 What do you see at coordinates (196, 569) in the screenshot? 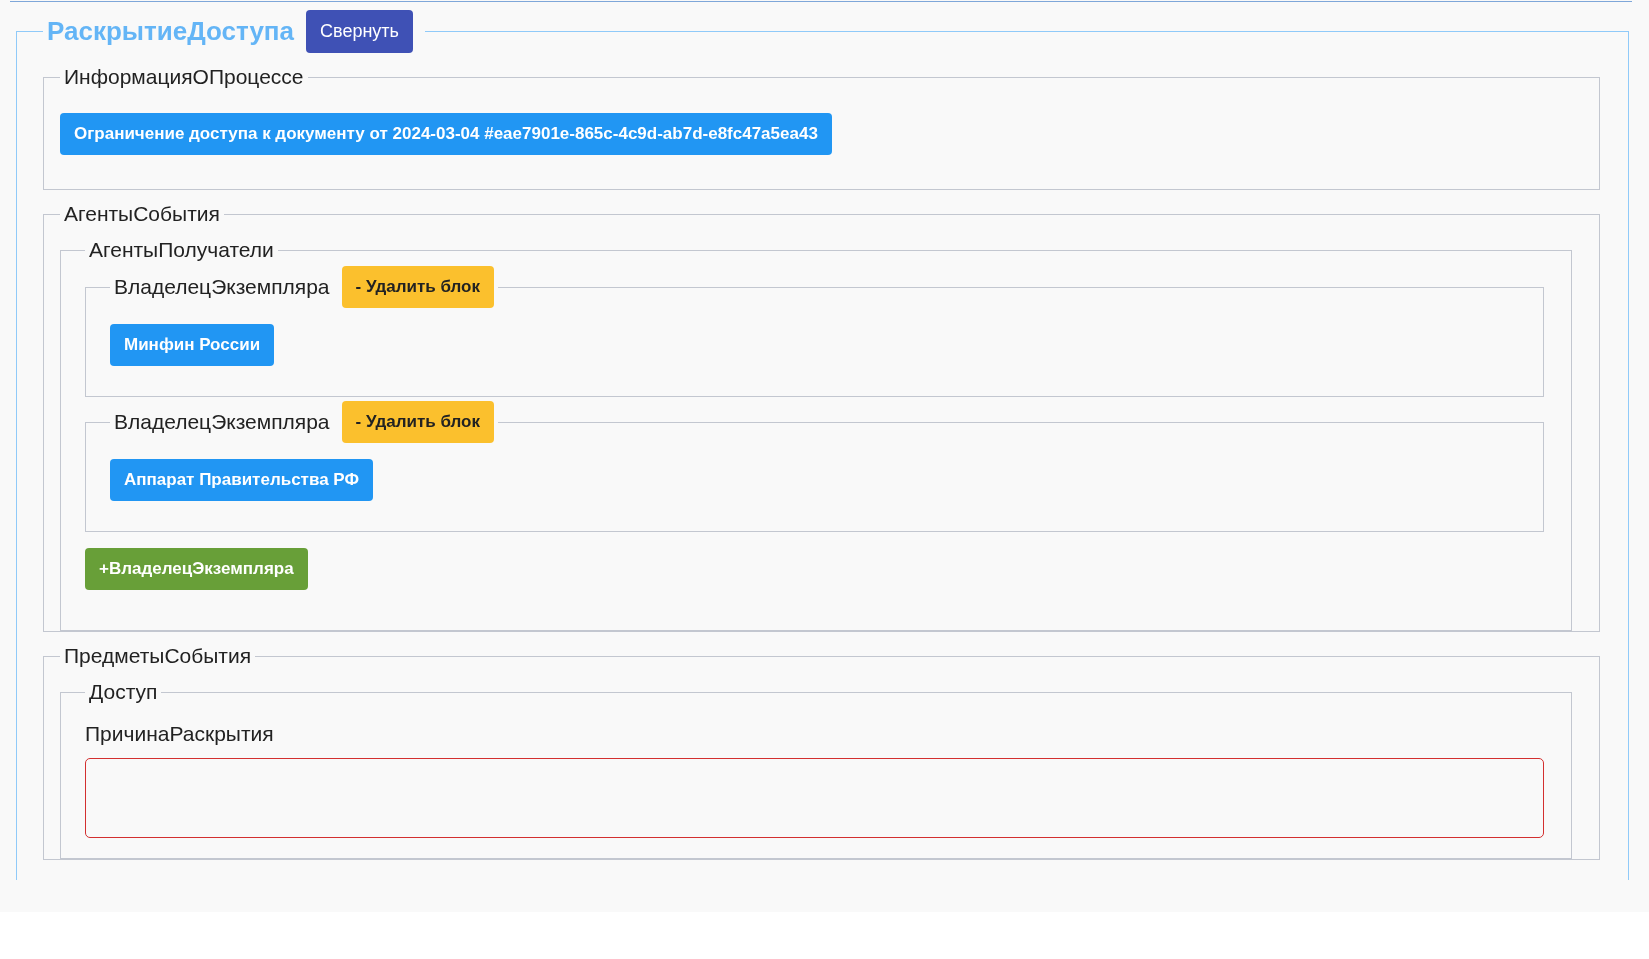
I see `add-owner-button: +ВладелецЭкземпляра` at bounding box center [196, 569].